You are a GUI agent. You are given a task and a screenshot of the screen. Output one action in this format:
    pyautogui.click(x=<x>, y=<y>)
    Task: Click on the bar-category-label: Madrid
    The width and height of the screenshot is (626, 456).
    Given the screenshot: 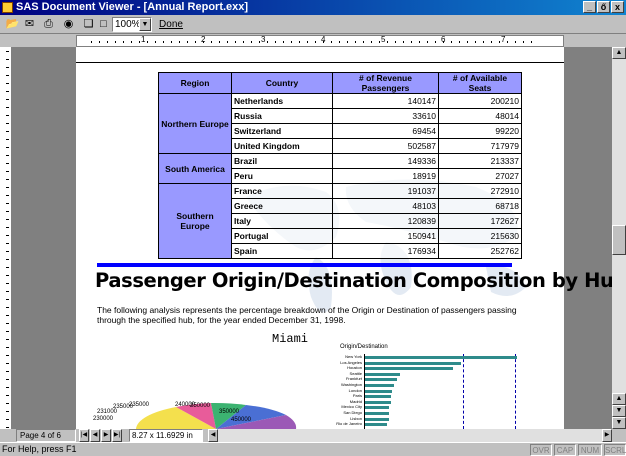 What is the action you would take?
    pyautogui.click(x=355, y=401)
    